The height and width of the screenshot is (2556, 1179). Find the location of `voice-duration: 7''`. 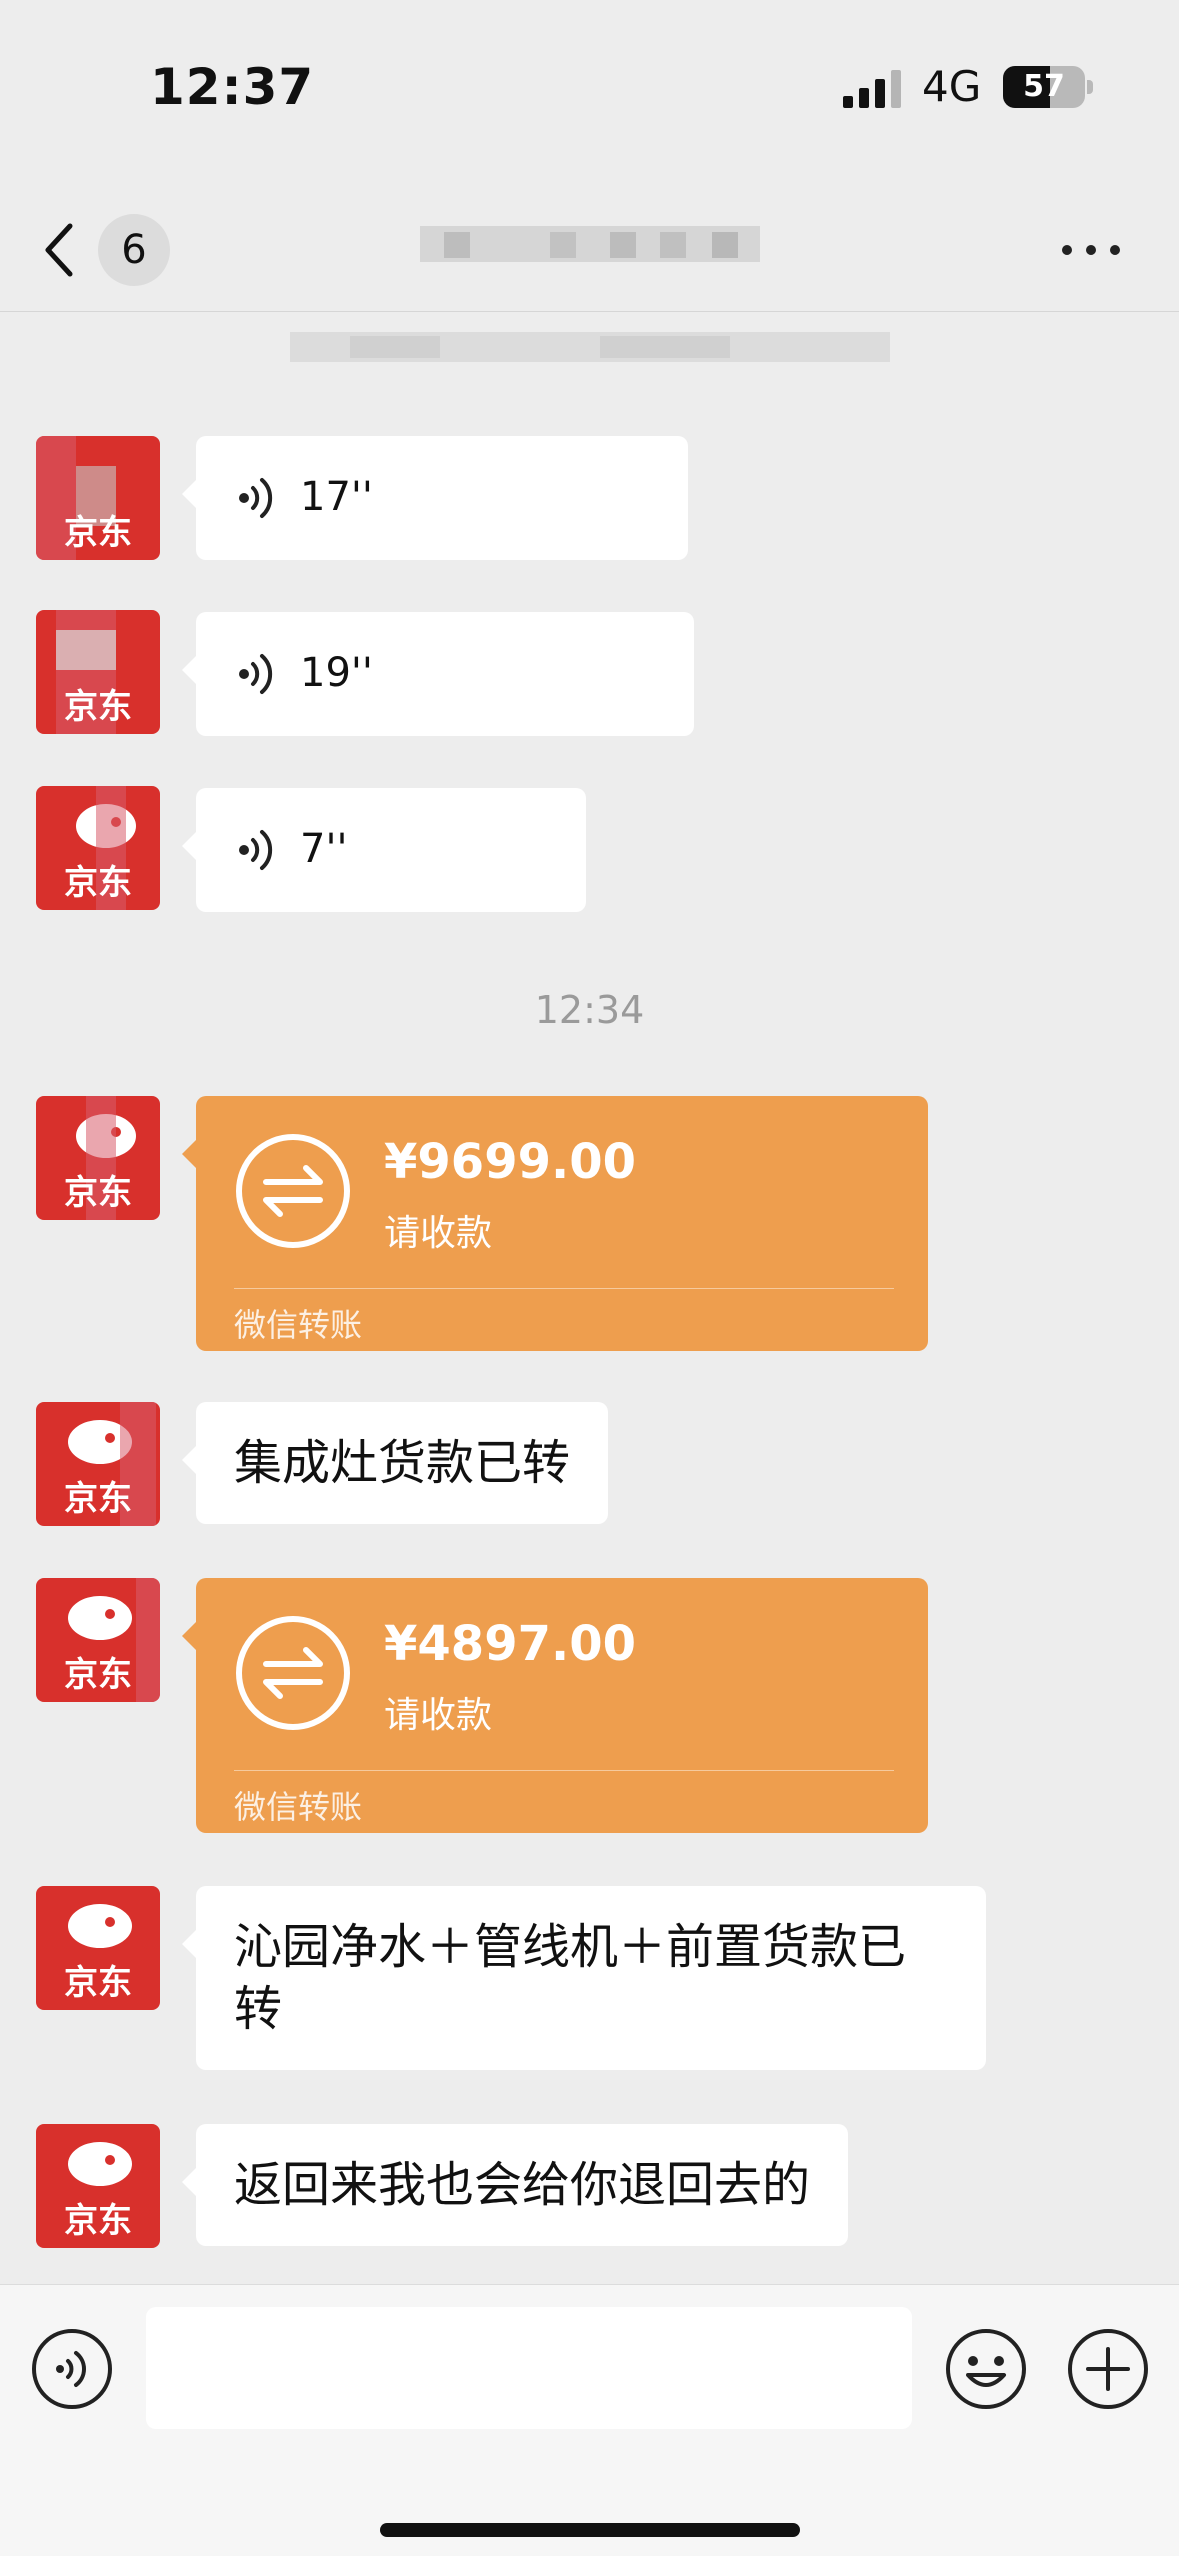

voice-duration: 7'' is located at coordinates (324, 849).